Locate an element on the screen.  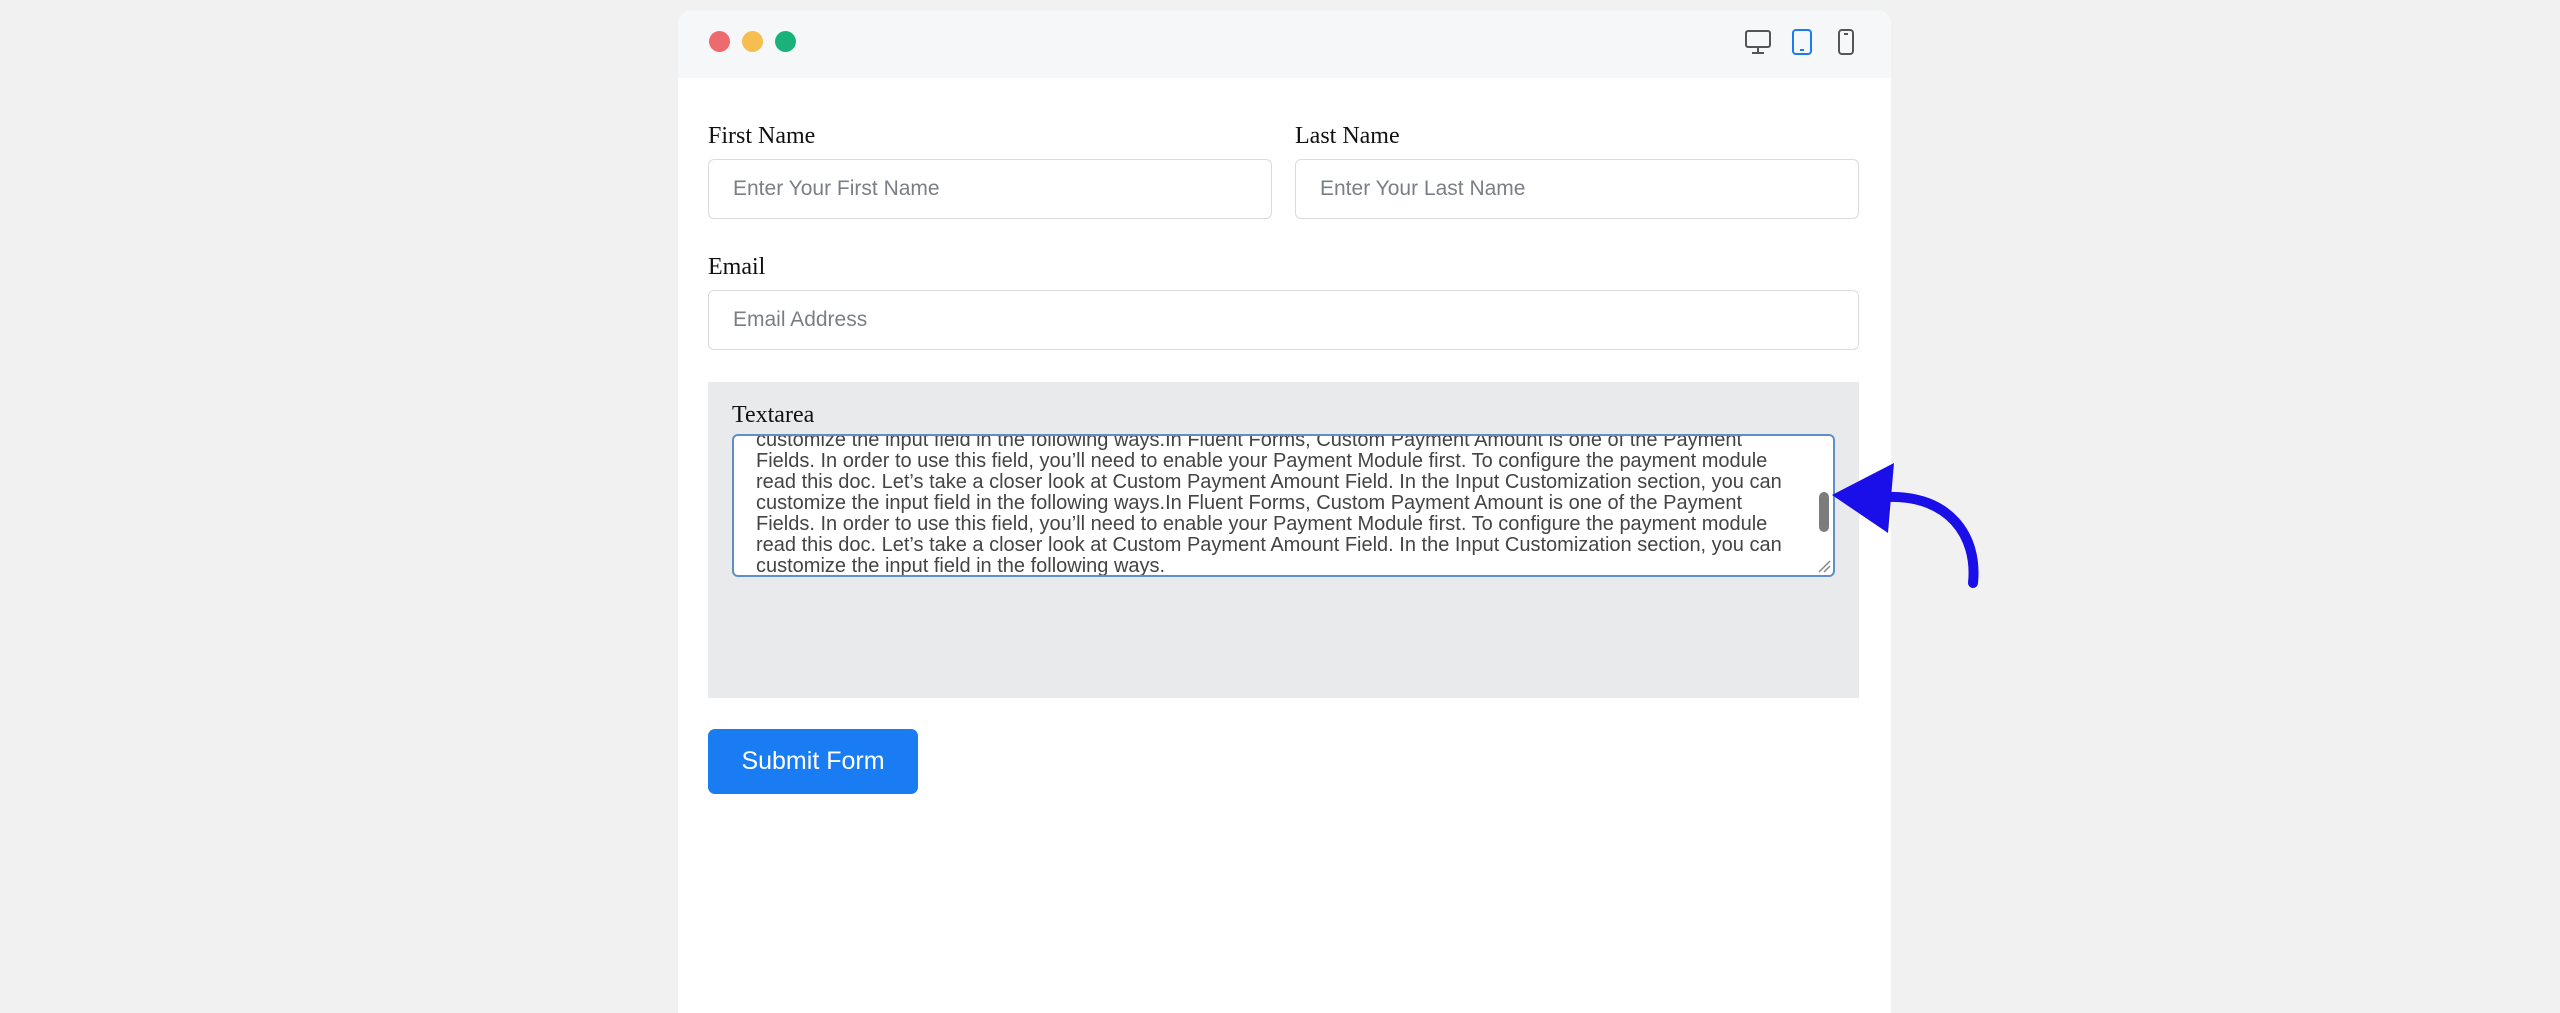
maximize-dot is located at coordinates (785, 41).